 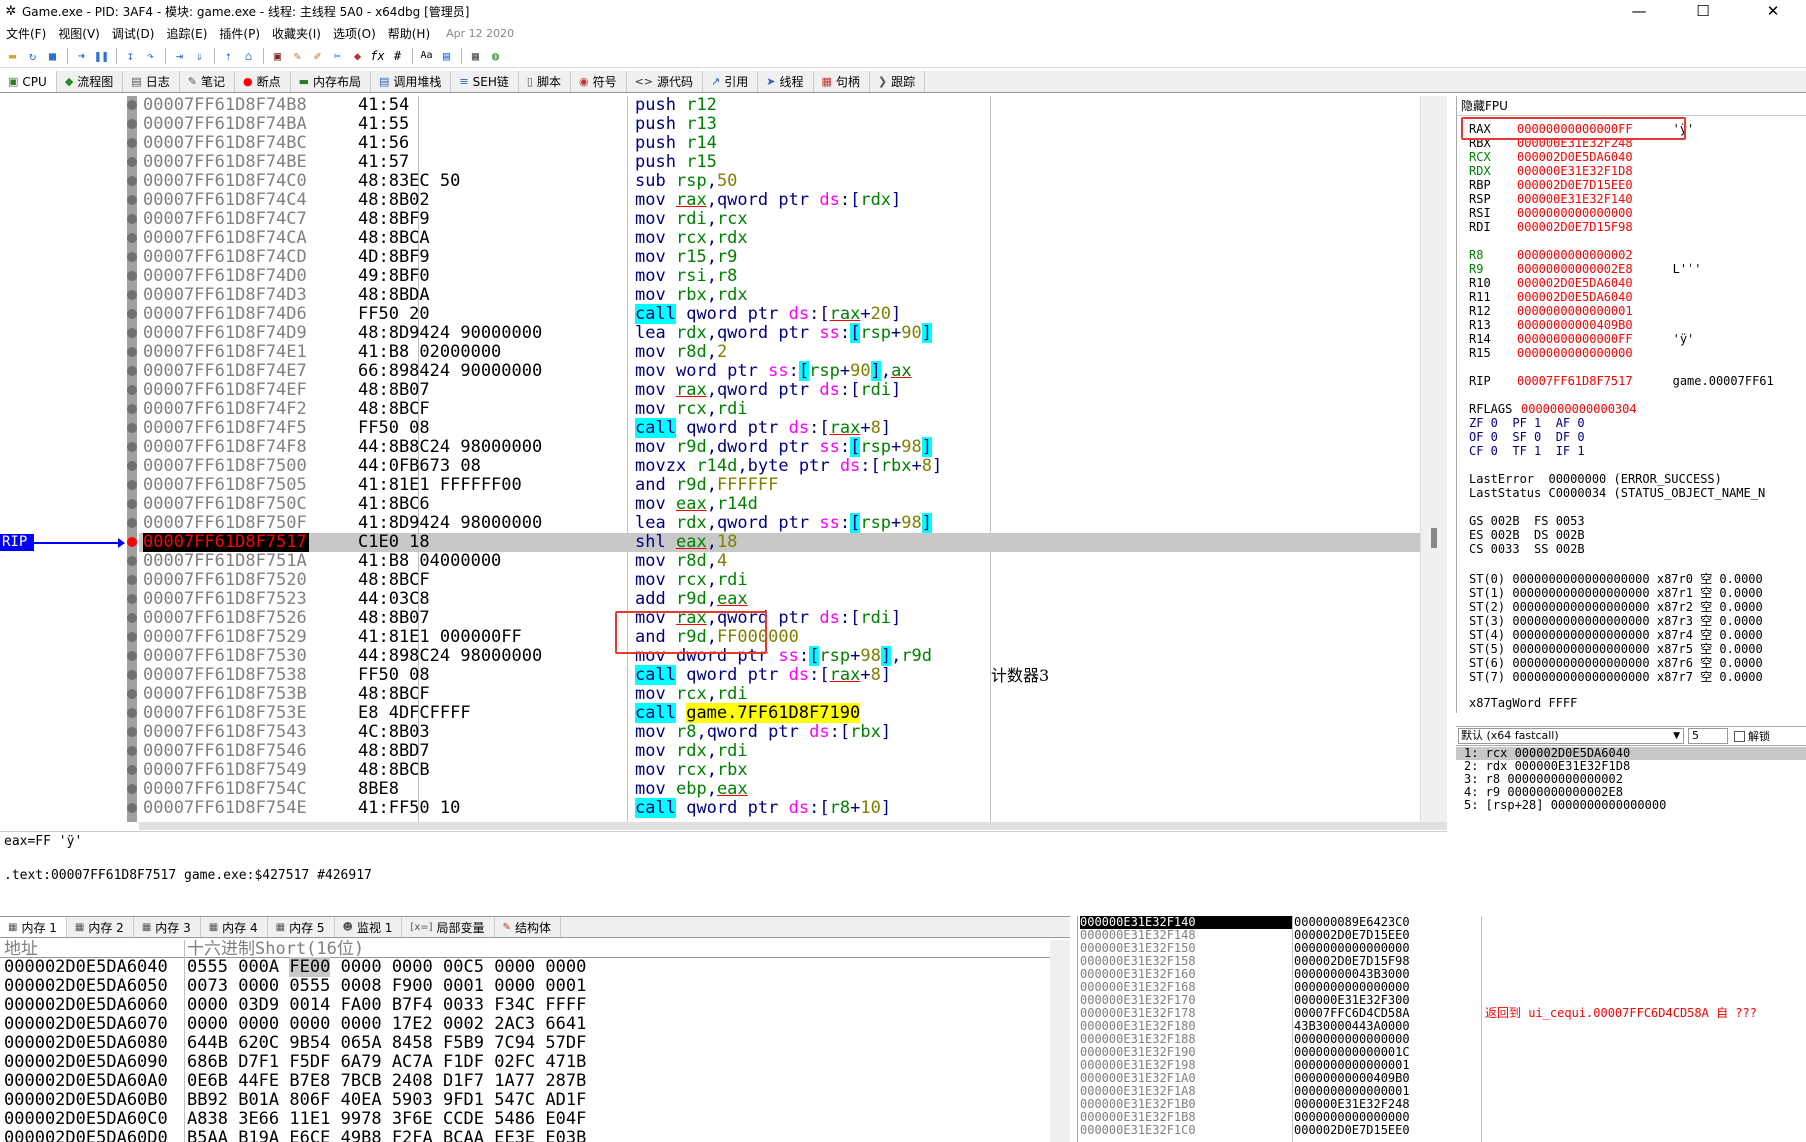 What do you see at coordinates (412, 1062) in the screenshot?
I see `dump-word: AC7A` at bounding box center [412, 1062].